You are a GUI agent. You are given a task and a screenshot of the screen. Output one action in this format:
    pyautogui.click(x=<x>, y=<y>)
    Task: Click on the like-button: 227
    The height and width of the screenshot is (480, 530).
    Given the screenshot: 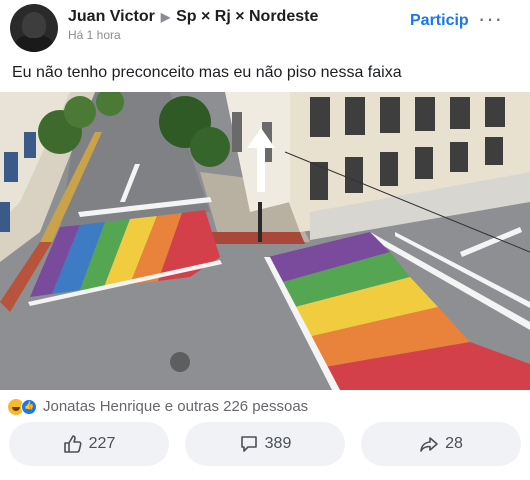 What is the action you would take?
    pyautogui.click(x=89, y=444)
    